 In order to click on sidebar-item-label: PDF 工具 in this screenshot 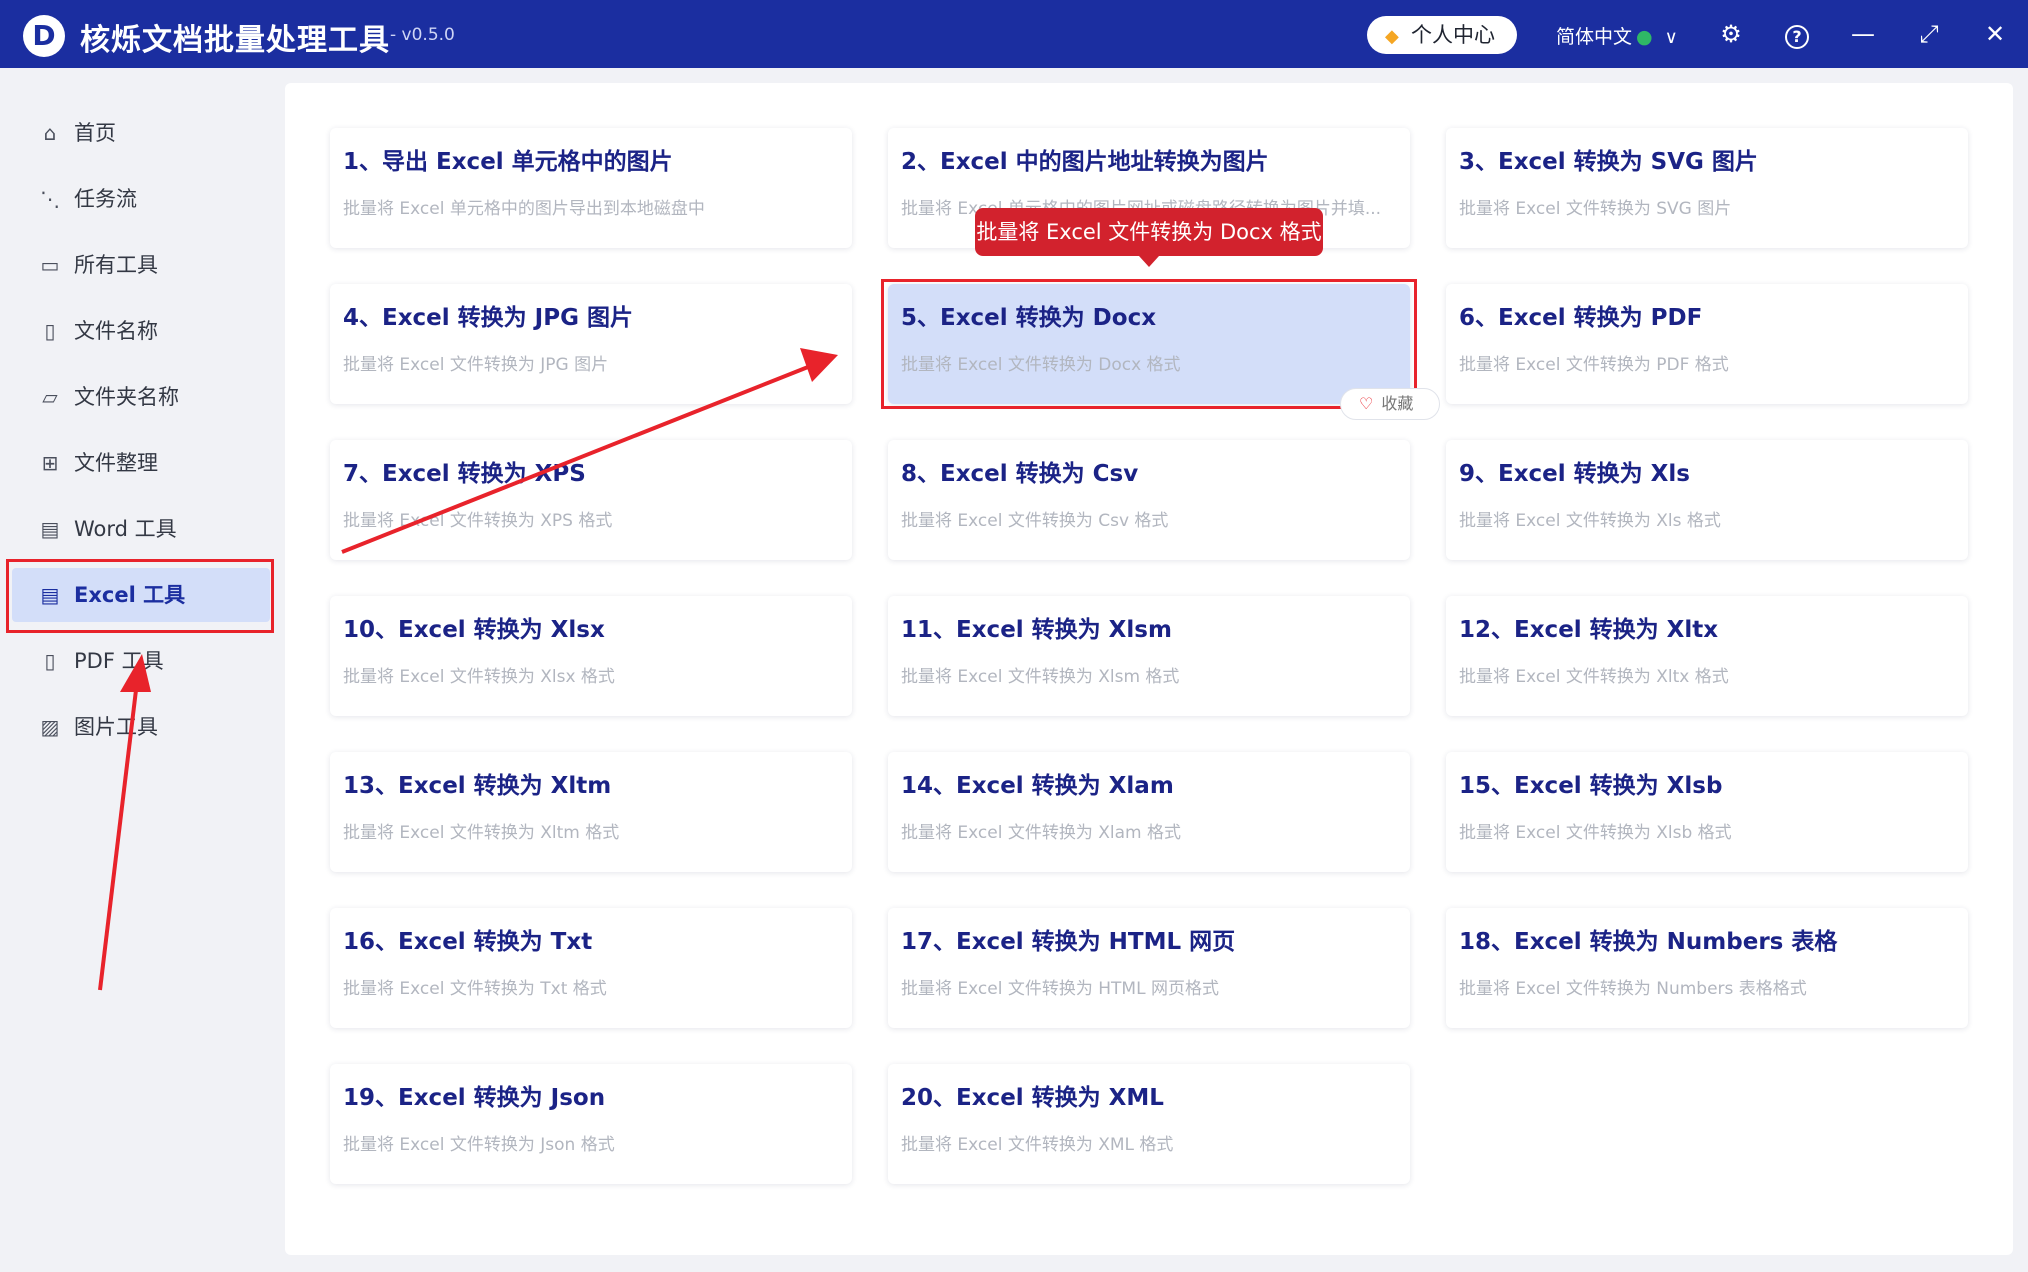, I will do `click(119, 661)`.